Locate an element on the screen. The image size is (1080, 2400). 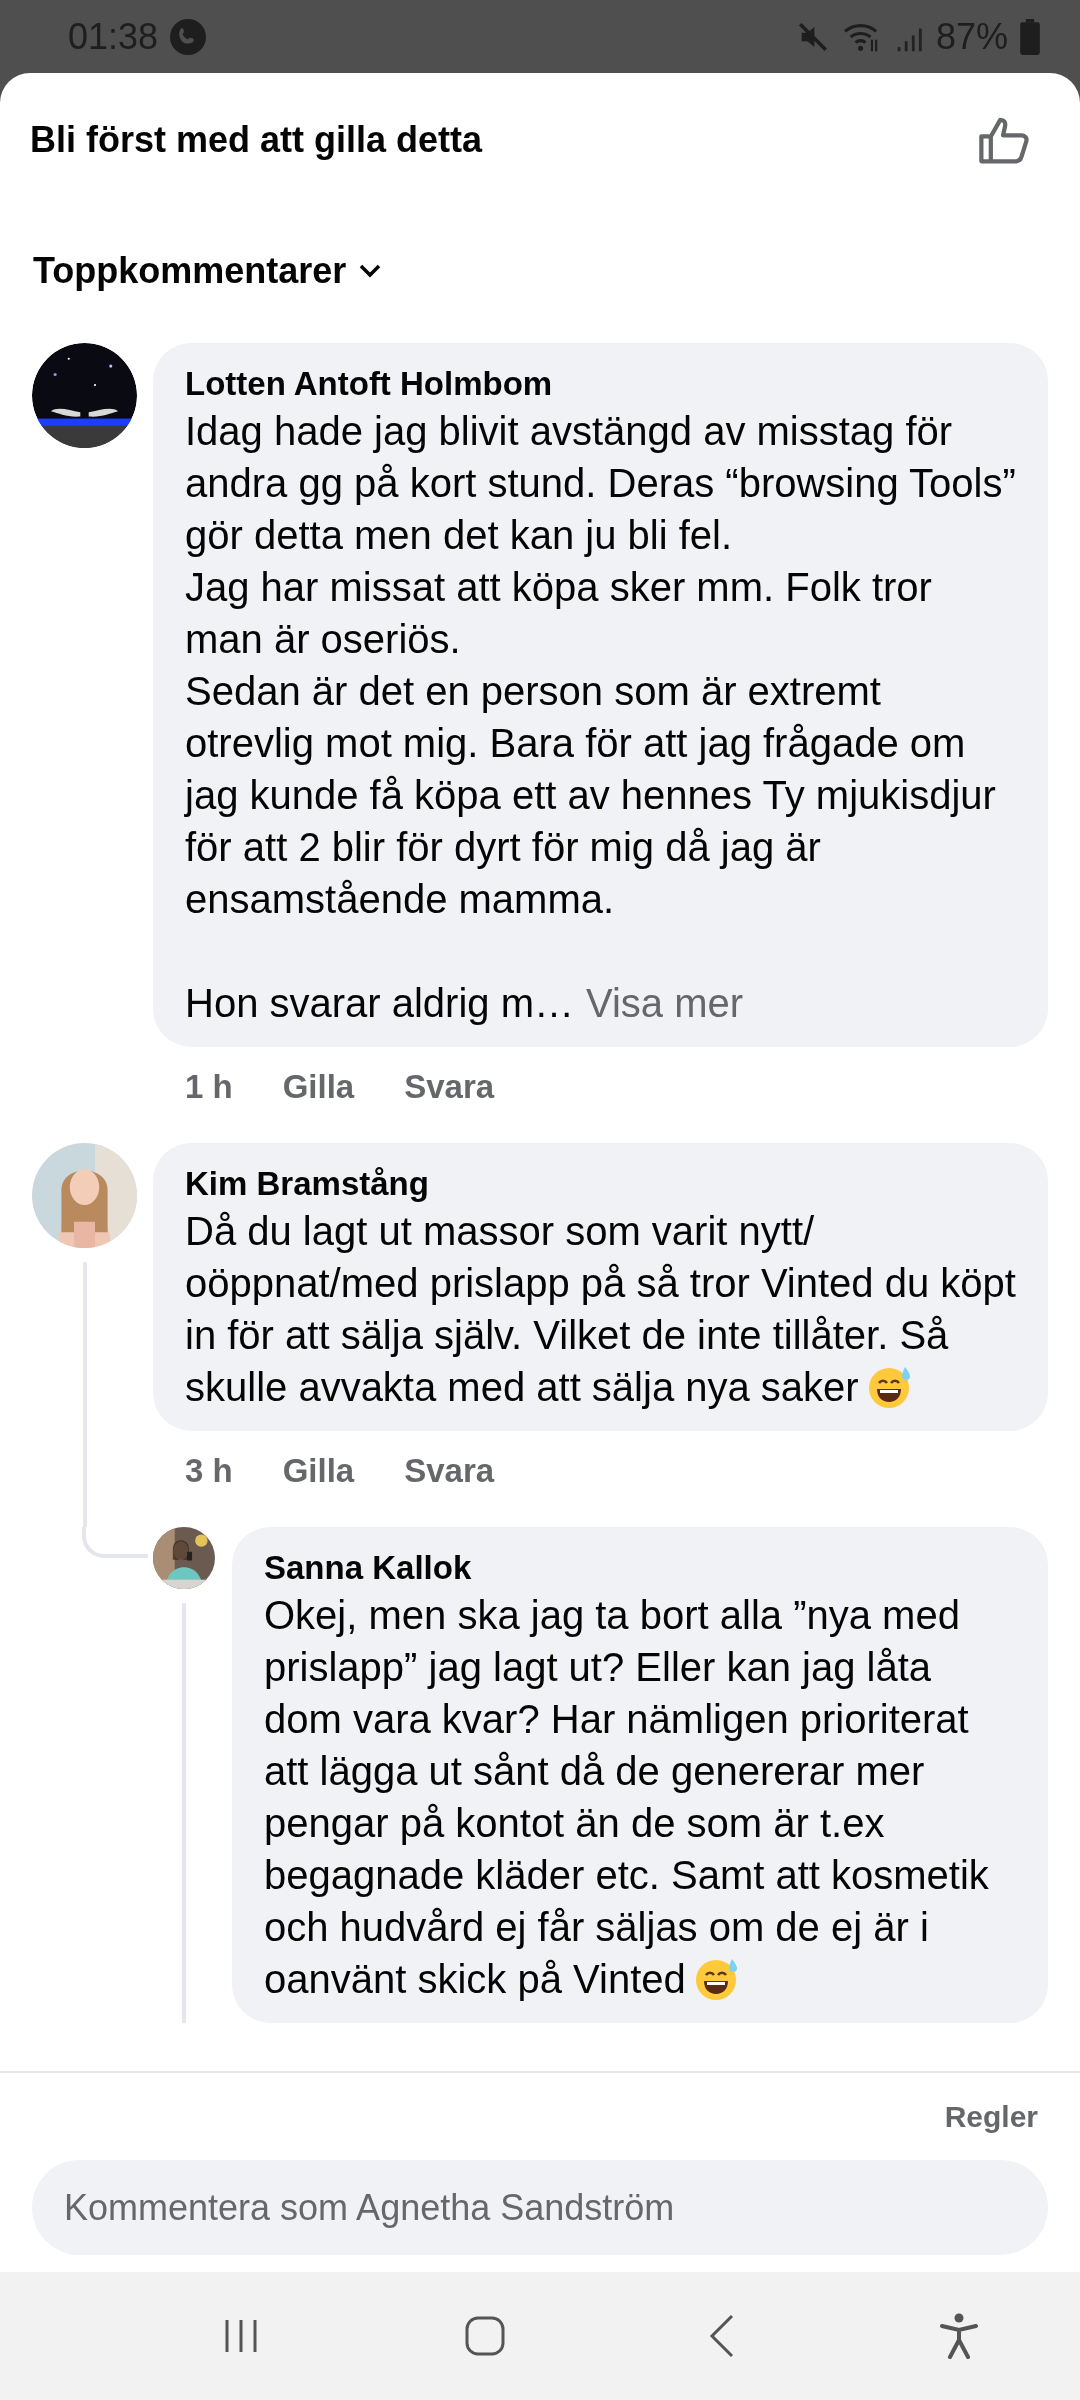
see-more-link: Visa mer is located at coordinates (665, 1003).